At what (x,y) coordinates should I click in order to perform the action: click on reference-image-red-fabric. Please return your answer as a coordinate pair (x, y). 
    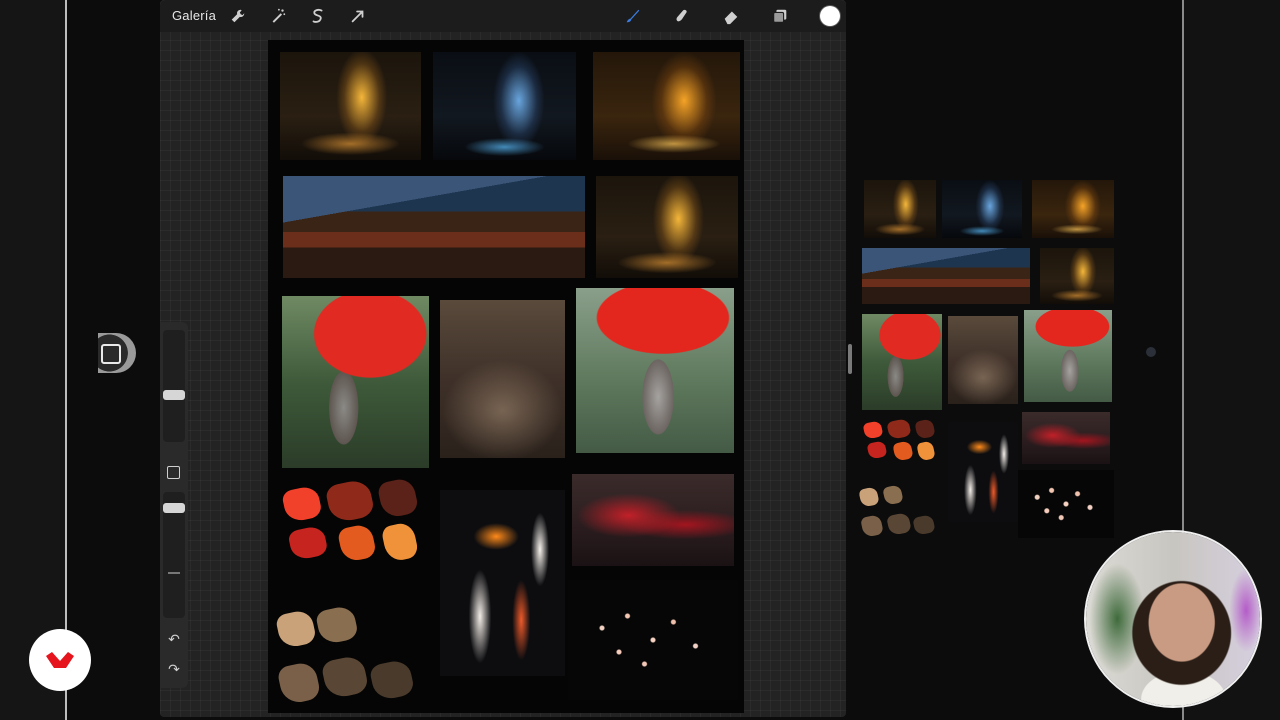
    Looking at the image, I should click on (653, 520).